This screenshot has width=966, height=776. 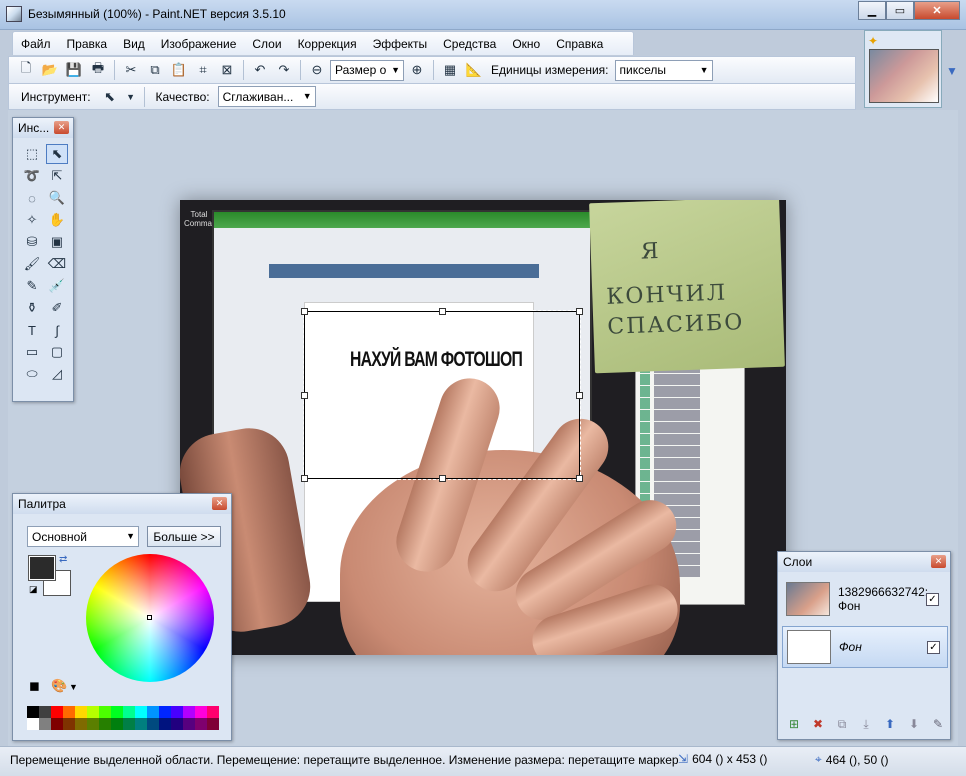 I want to click on units-combo: пикселы ▼, so click(x=663, y=70).